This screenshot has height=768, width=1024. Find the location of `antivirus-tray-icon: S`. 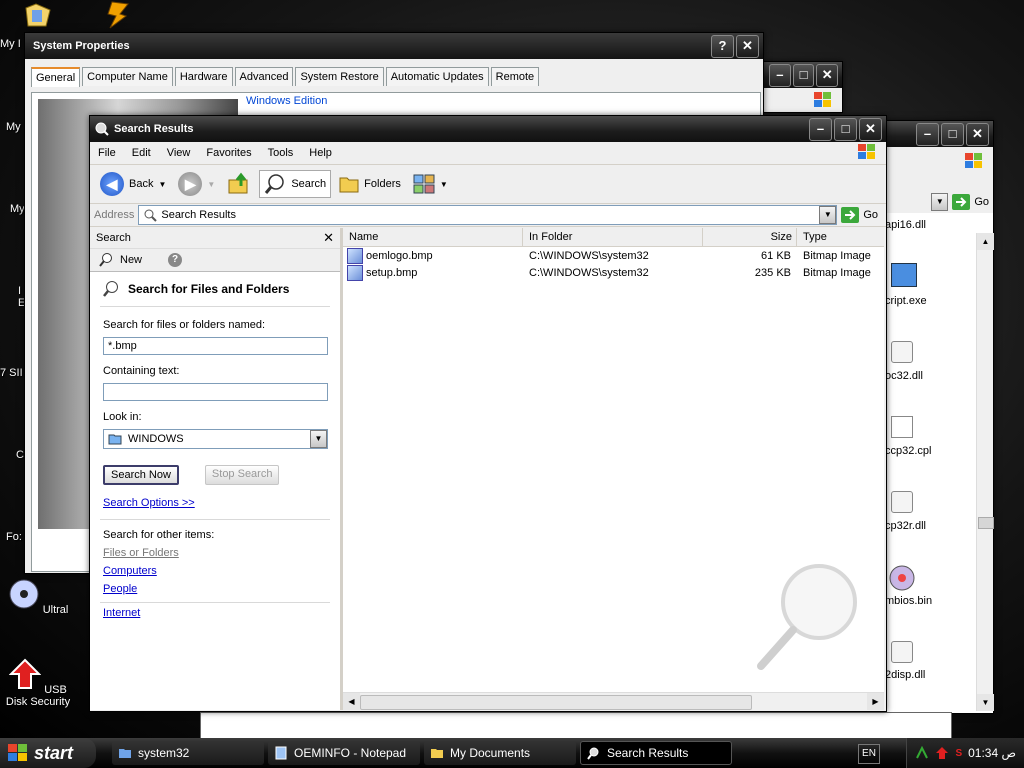

antivirus-tray-icon: S is located at coordinates (958, 753).